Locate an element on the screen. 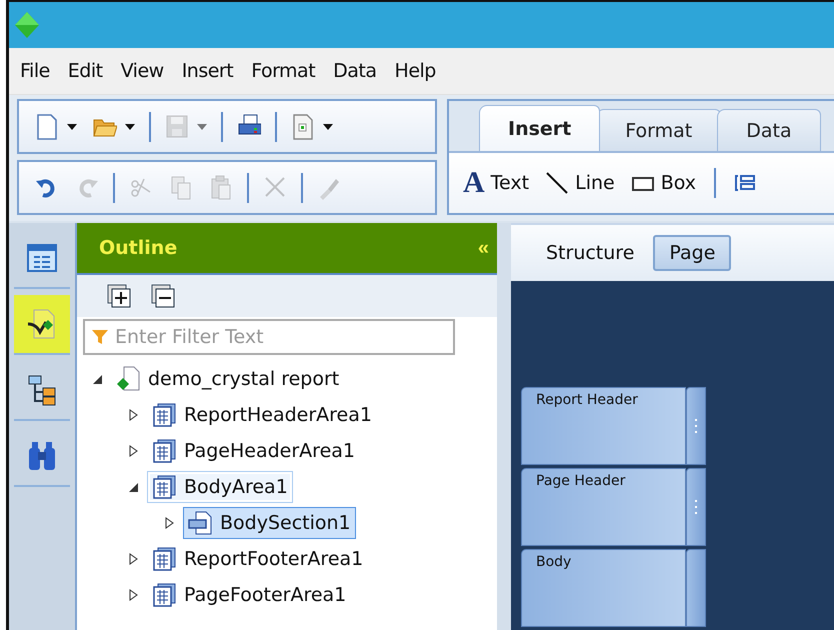 The width and height of the screenshot is (834, 630). section-tab: Report Header is located at coordinates (603, 426).